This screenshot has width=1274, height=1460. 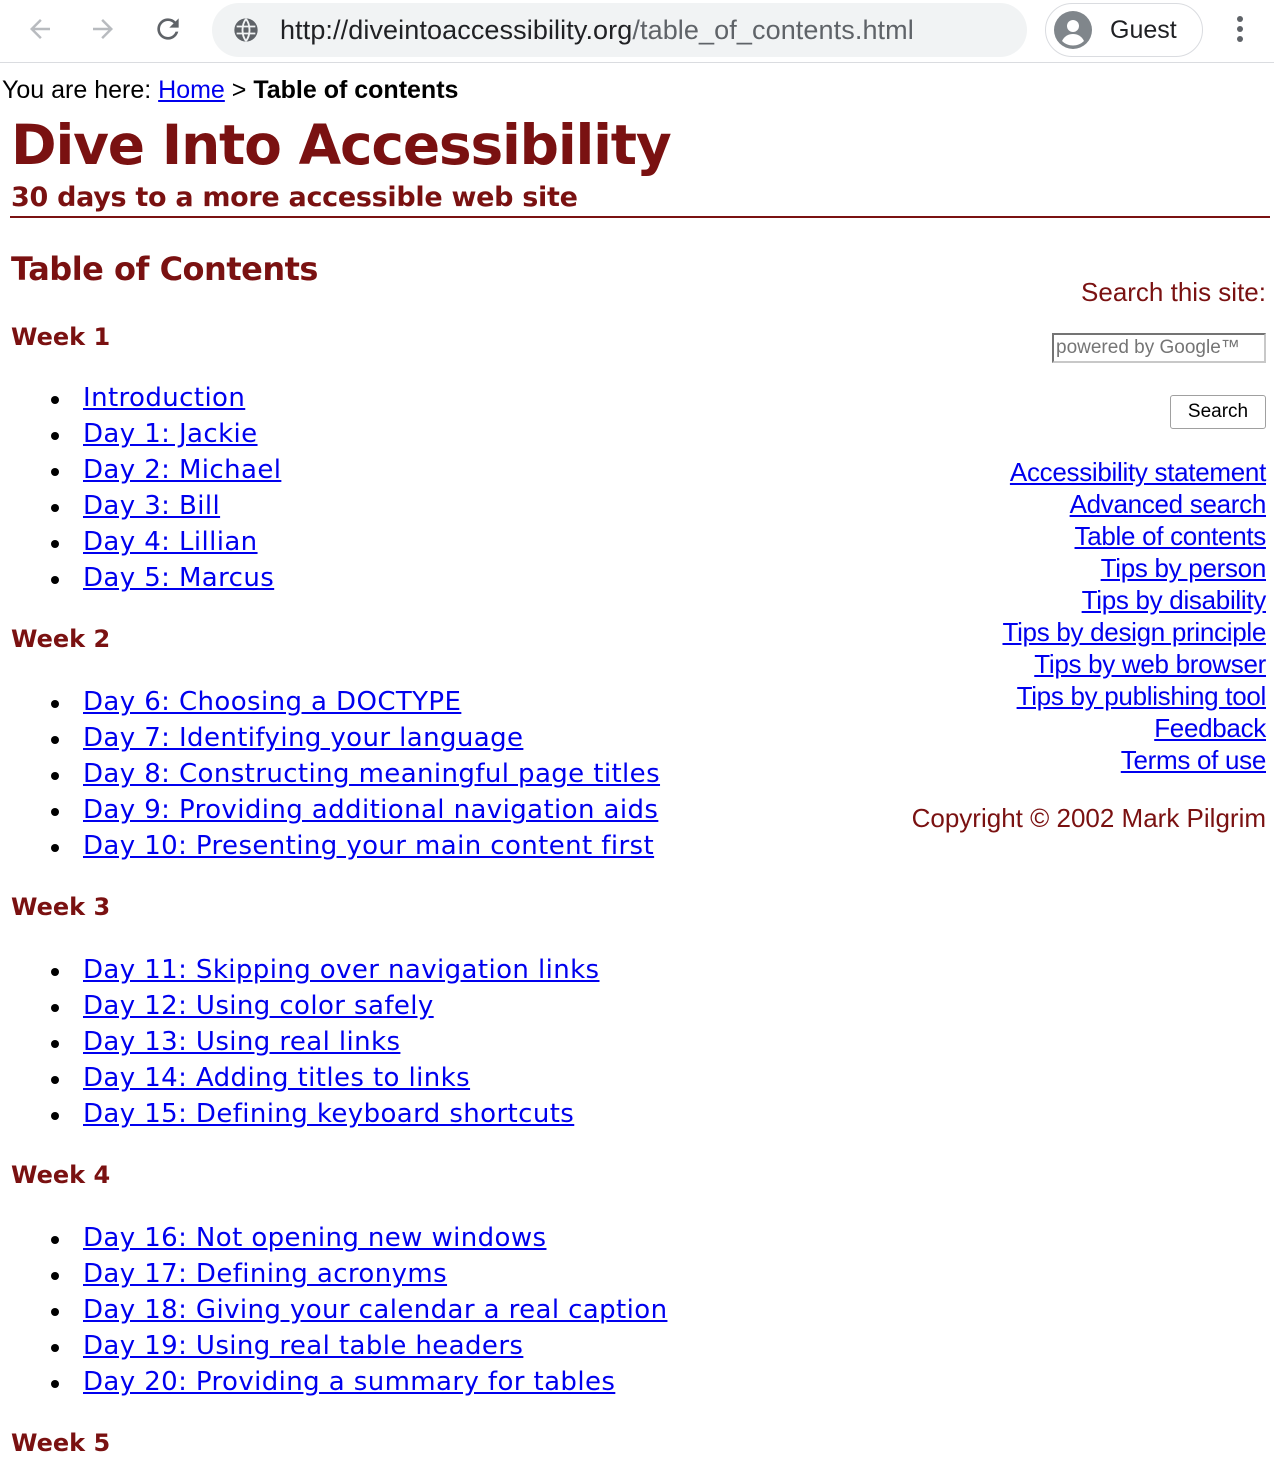 I want to click on forward-button, so click(x=103, y=29).